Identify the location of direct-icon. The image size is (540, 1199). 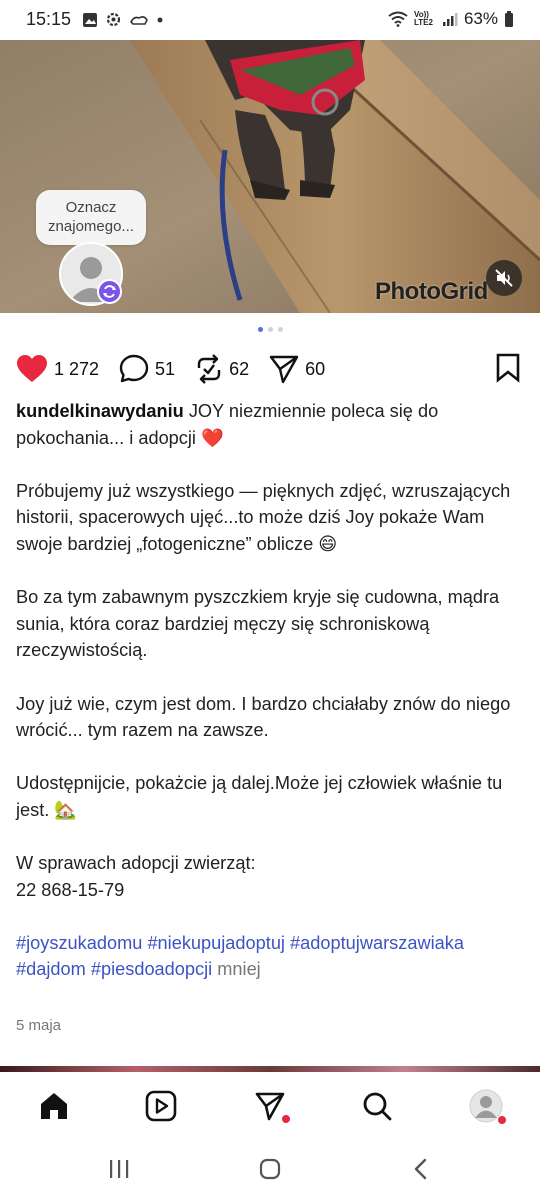
(270, 1106).